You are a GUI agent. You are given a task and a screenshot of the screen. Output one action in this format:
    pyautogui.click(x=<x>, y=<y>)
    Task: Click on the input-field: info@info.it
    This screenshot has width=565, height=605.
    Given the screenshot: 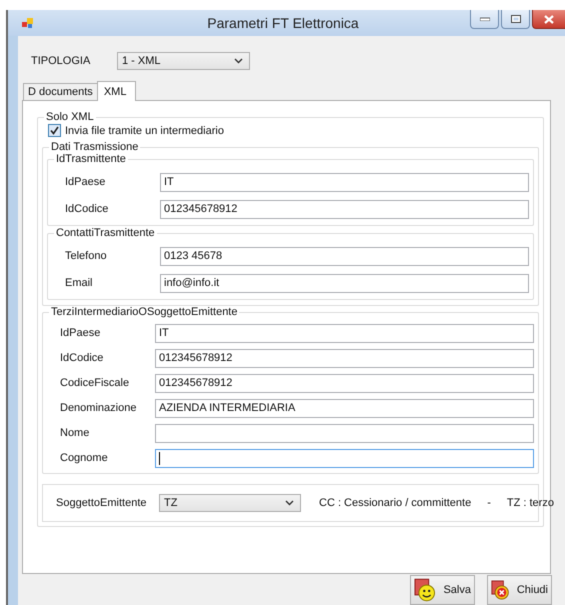 What is the action you would take?
    pyautogui.click(x=344, y=283)
    